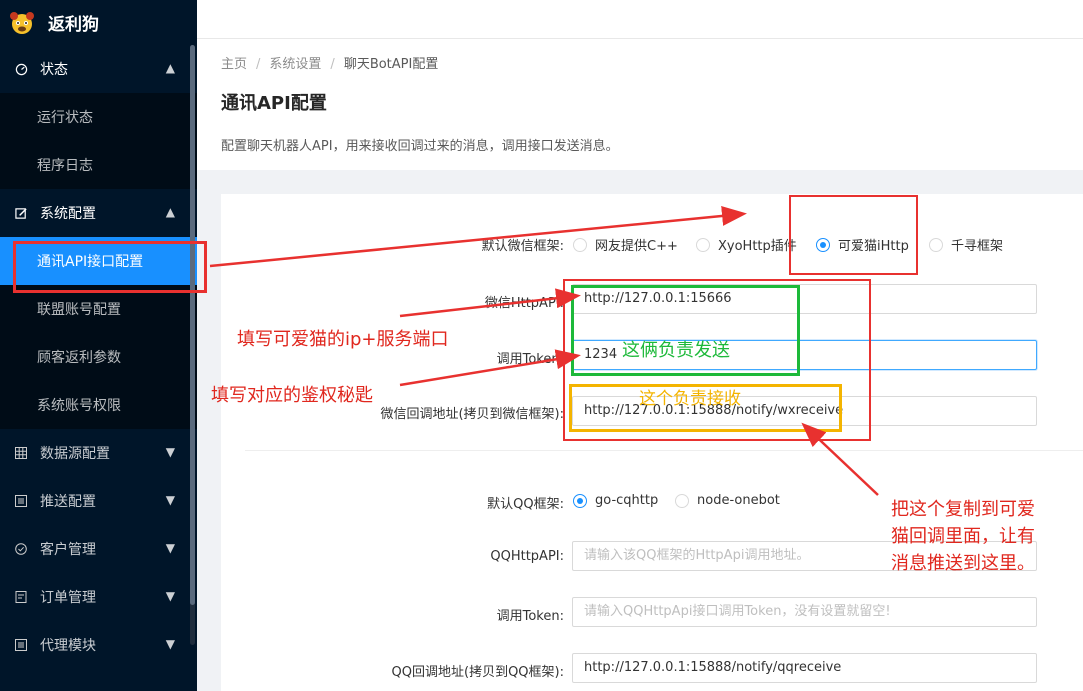 The image size is (1083, 691). What do you see at coordinates (391, 64) in the screenshot?
I see `breadcrumb-current: 聊天BotAPI配置` at bounding box center [391, 64].